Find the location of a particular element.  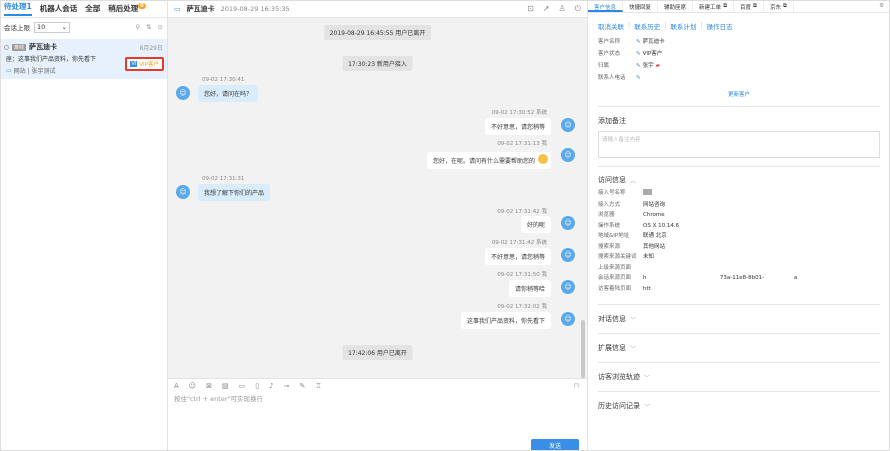

emoji-picker-icon: ☺ is located at coordinates (192, 386).